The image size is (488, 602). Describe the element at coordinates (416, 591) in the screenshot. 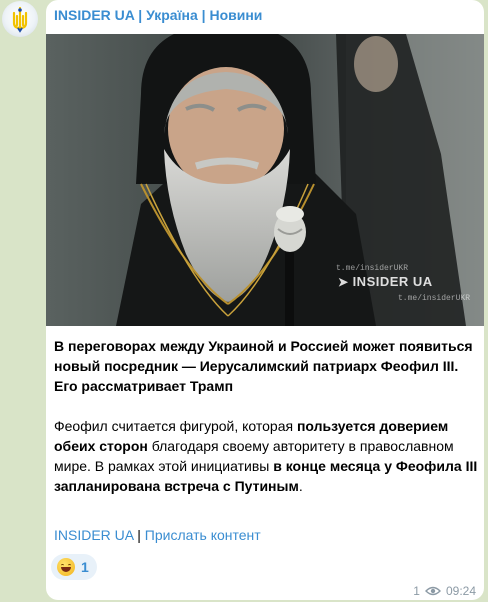

I see `view-count: 1` at that location.